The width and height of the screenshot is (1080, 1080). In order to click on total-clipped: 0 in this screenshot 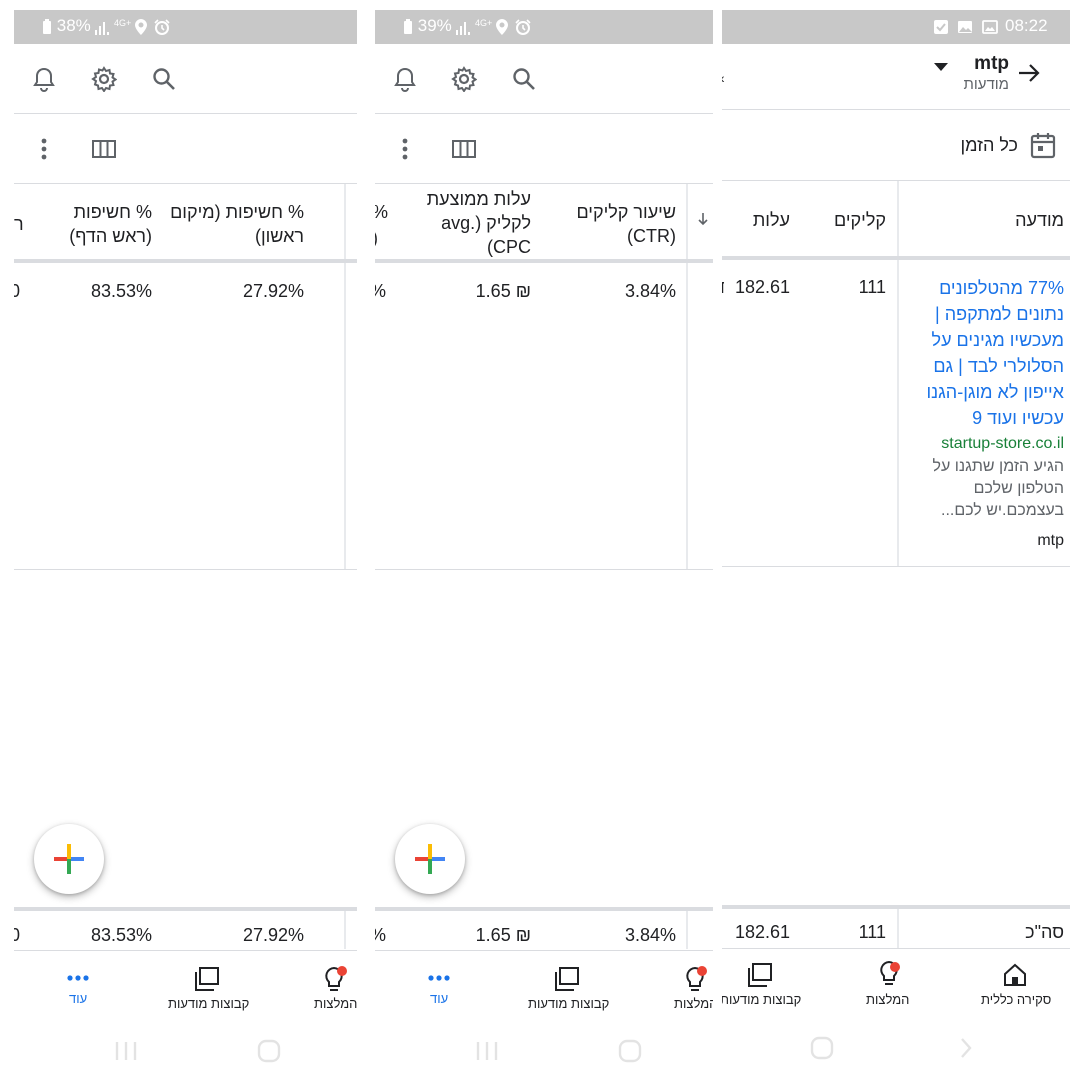, I will do `click(17, 935)`.